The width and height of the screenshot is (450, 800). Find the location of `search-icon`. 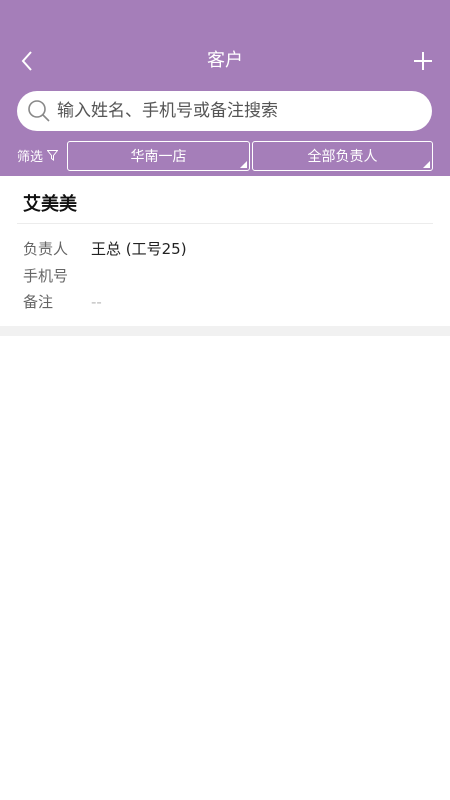

search-icon is located at coordinates (39, 111).